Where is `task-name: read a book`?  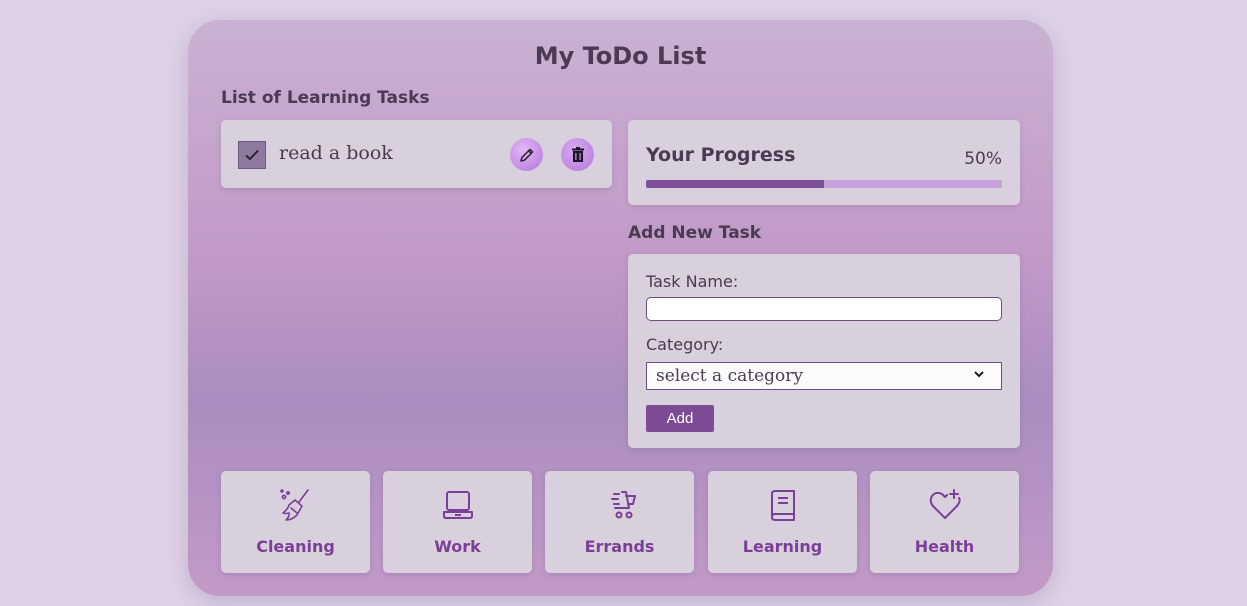
task-name: read a book is located at coordinates (336, 153).